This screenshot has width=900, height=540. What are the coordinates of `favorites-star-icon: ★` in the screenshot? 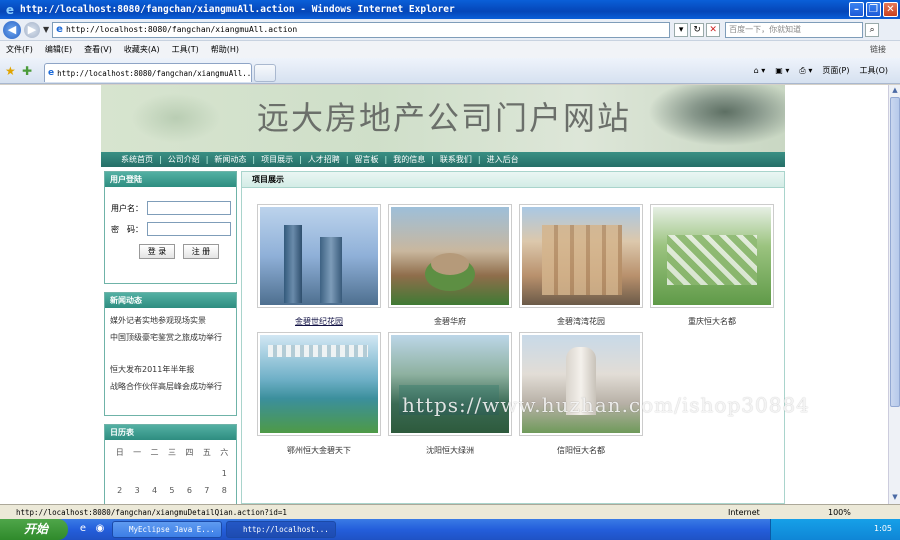 It's located at (10, 71).